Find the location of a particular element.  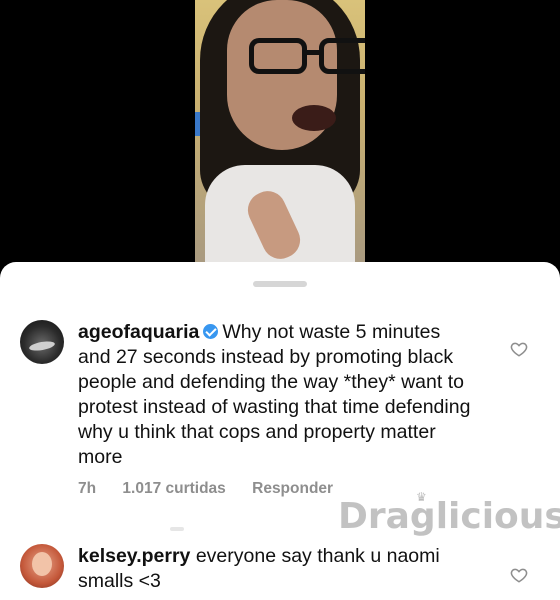

comment-username: ageofaquaria is located at coordinates (138, 332).